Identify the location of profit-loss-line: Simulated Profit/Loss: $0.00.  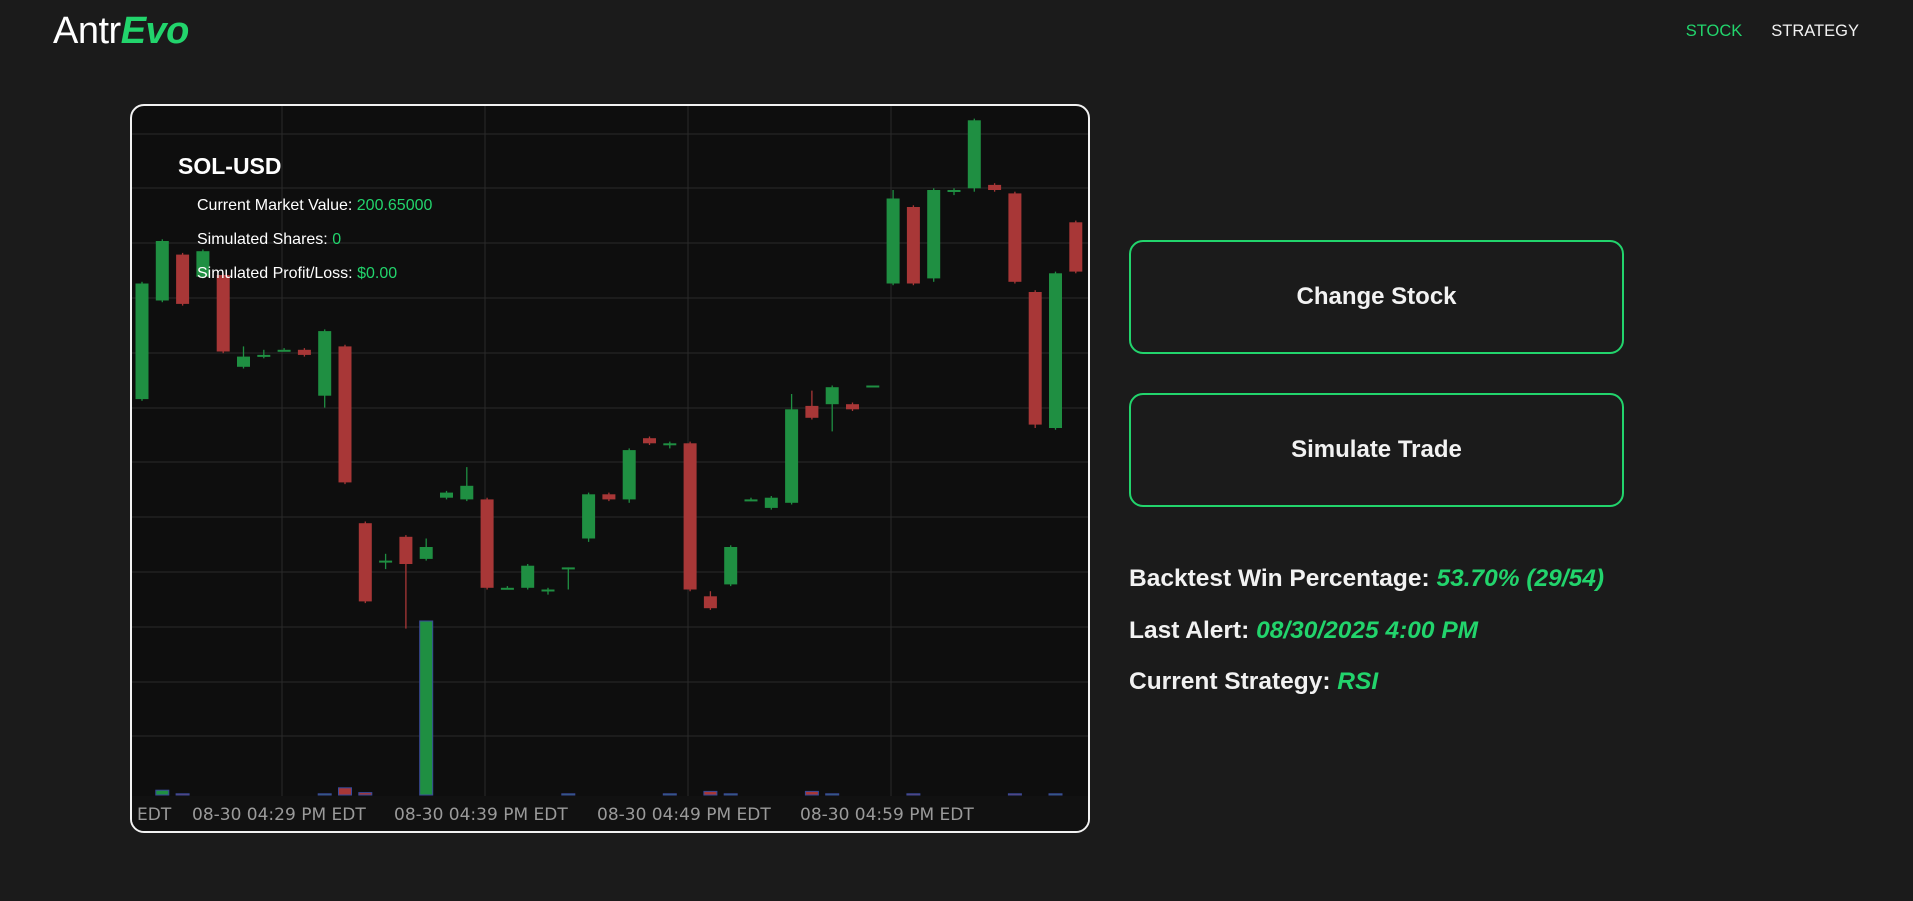
(297, 274).